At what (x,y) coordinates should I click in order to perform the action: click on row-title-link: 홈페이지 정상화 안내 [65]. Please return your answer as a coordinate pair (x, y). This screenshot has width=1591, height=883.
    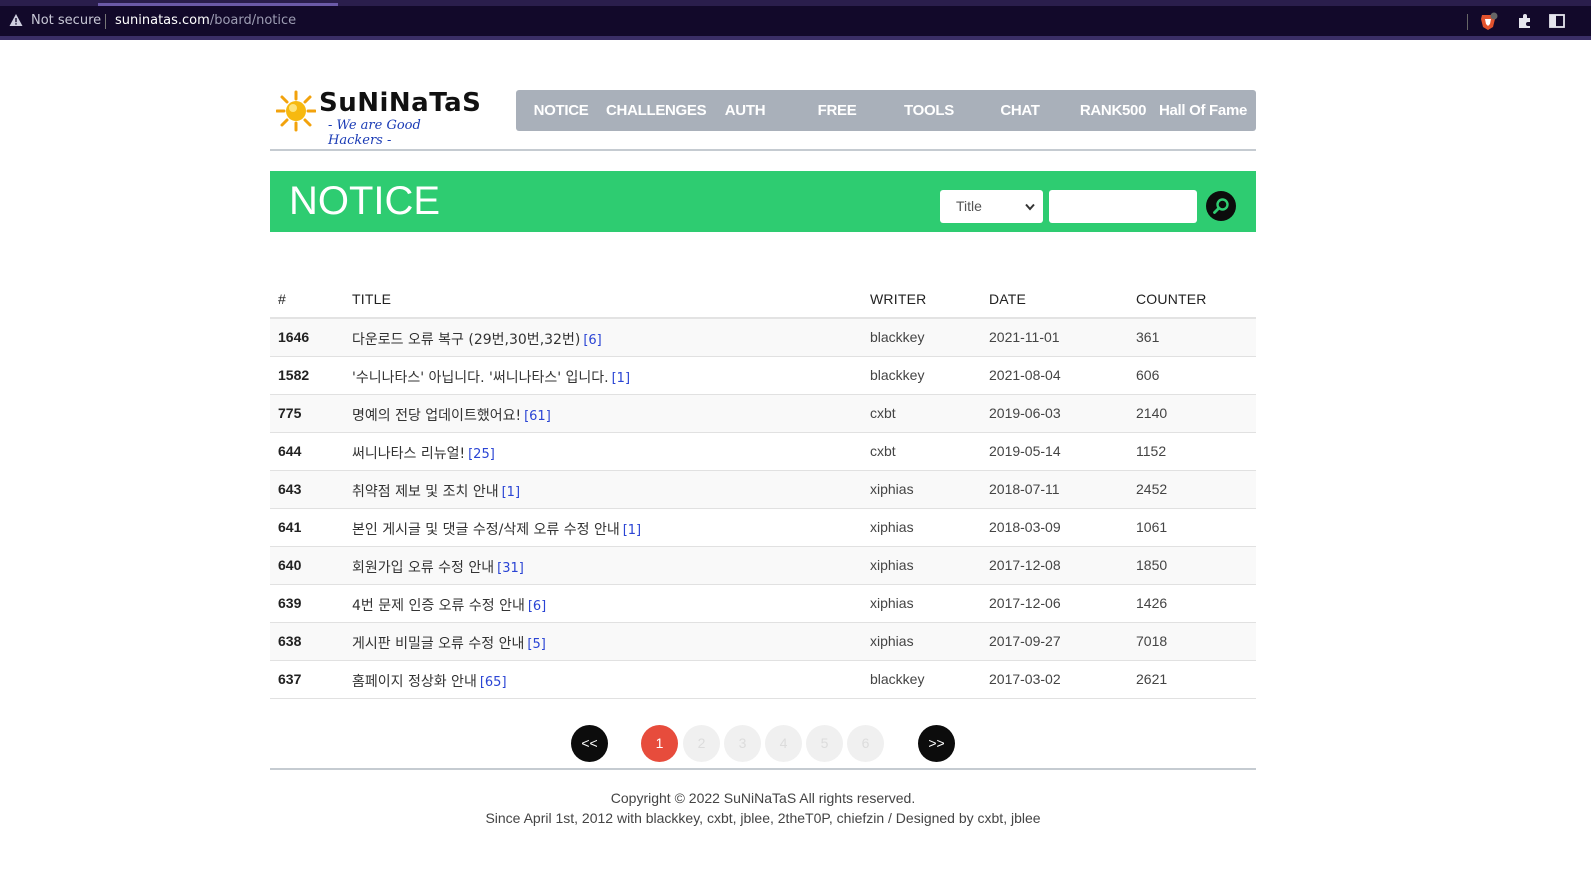
    Looking at the image, I should click on (429, 681).